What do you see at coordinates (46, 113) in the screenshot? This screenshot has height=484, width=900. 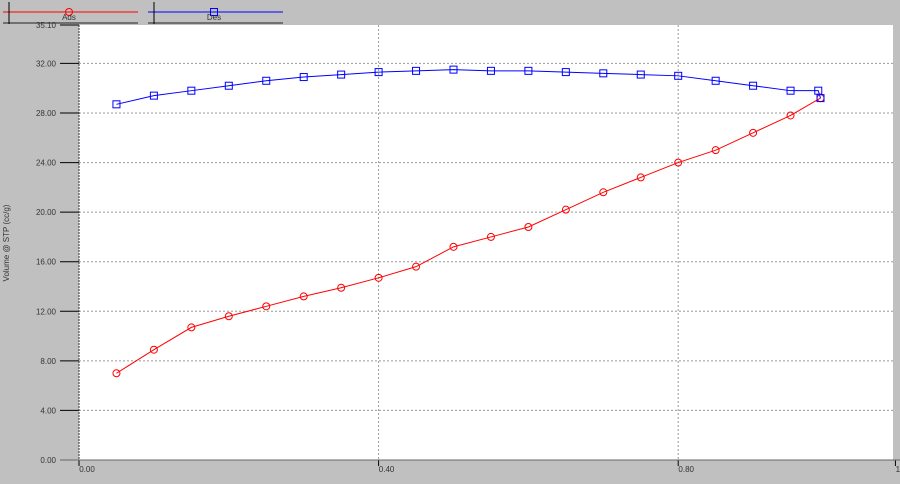 I see `y-tick-label: 28.00` at bounding box center [46, 113].